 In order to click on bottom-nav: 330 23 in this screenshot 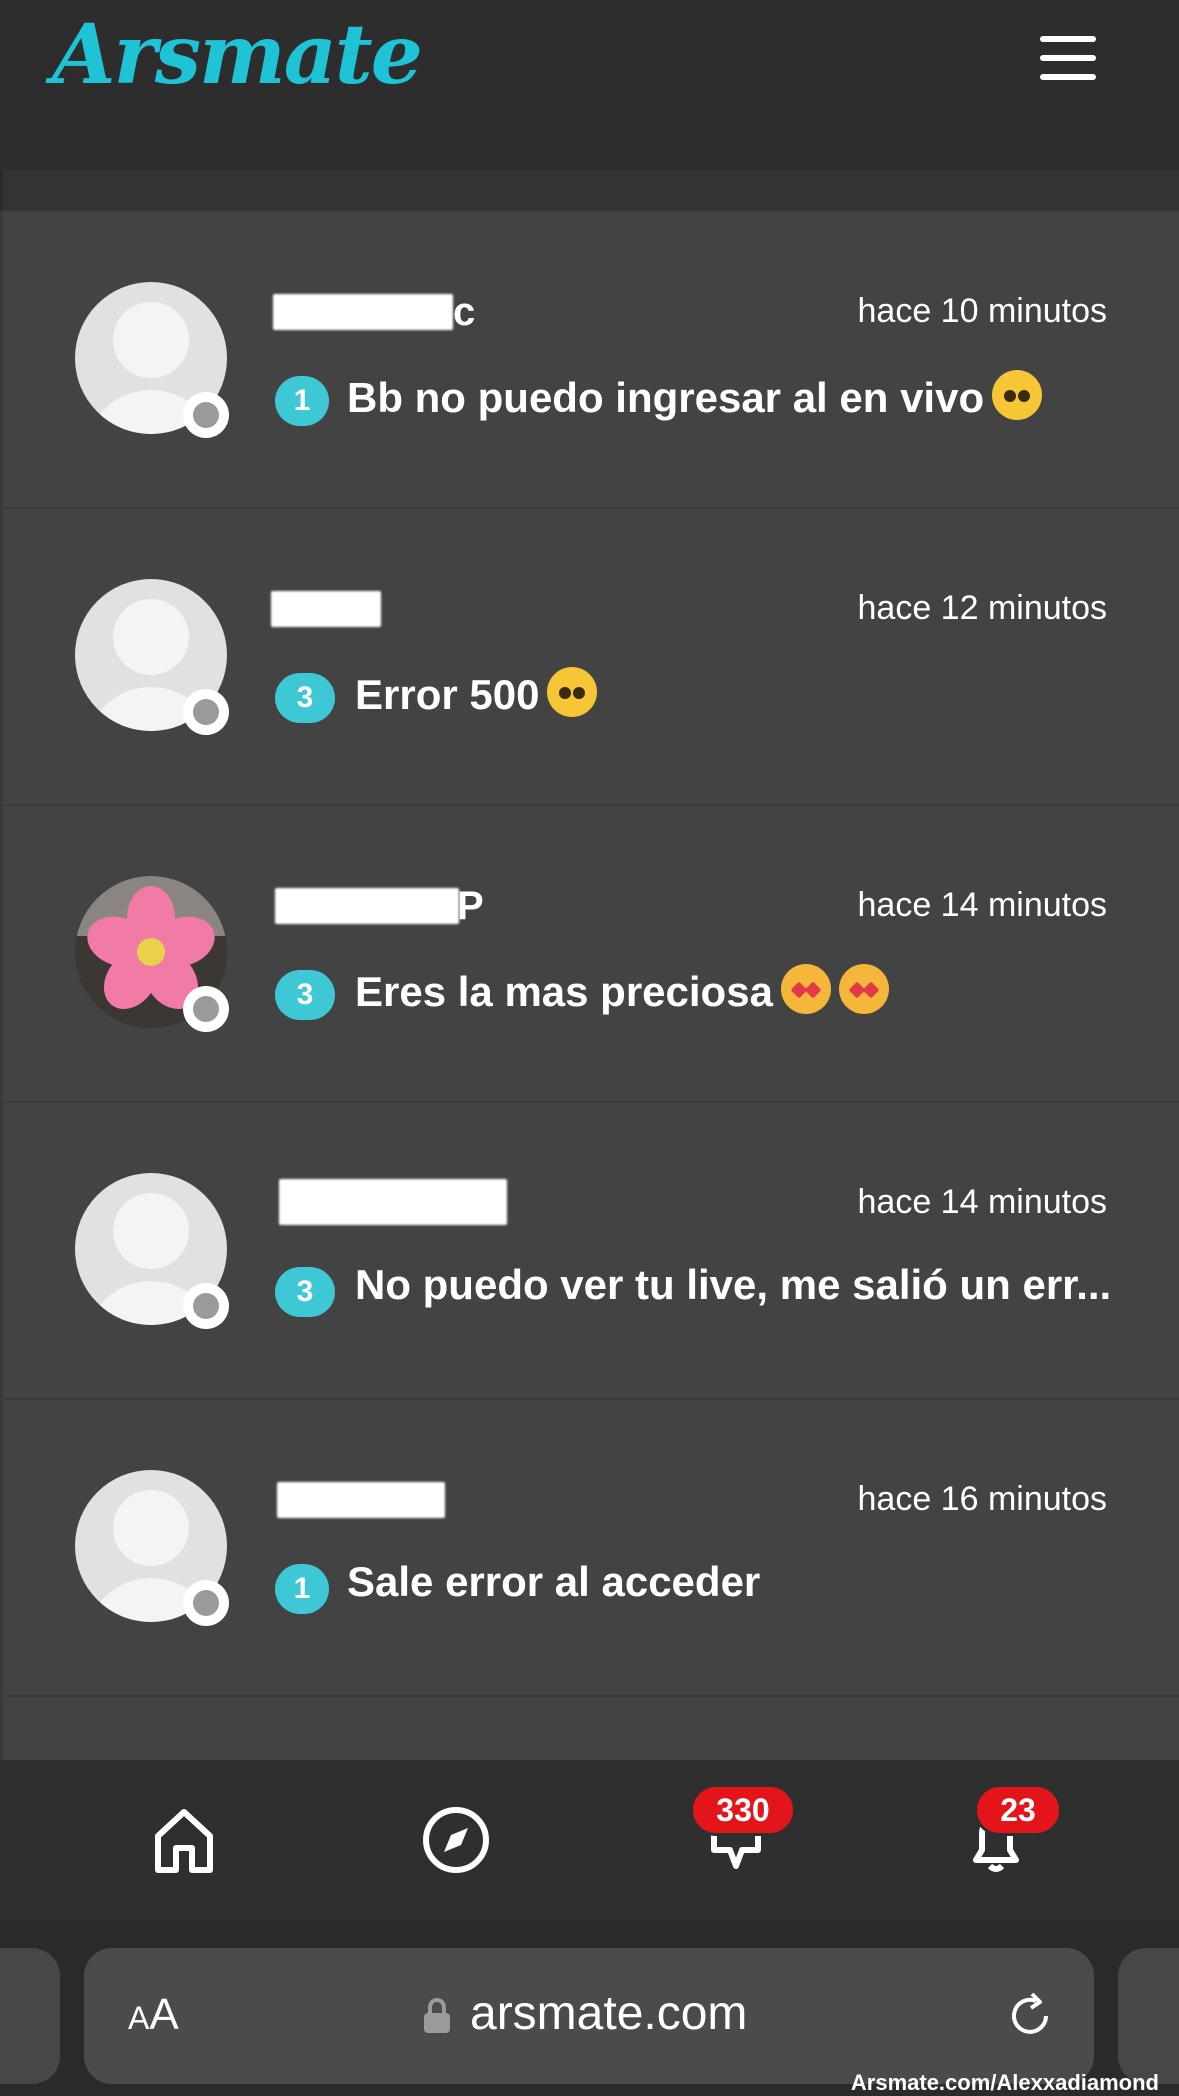, I will do `click(589, 1840)`.